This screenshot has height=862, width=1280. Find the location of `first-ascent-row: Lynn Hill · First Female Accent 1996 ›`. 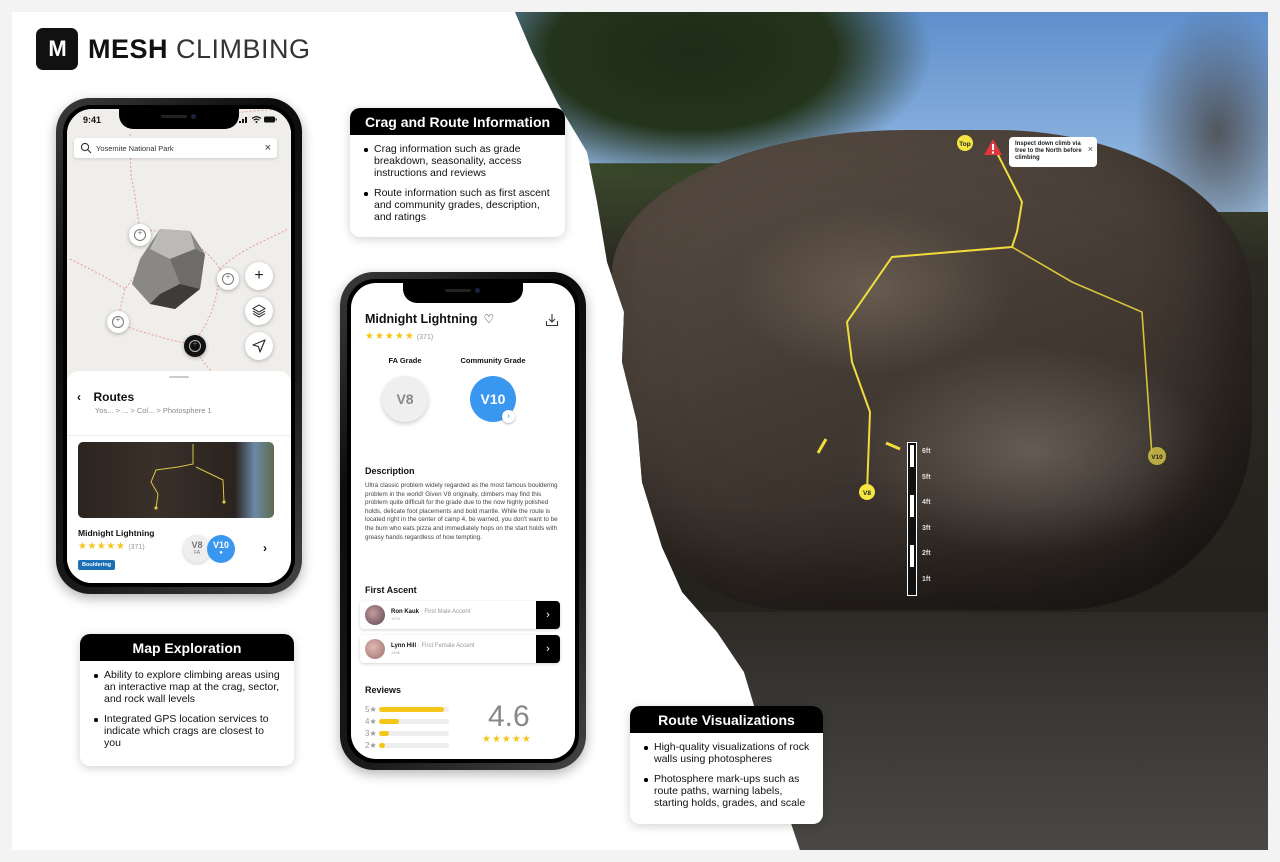

first-ascent-row: Lynn Hill · First Female Accent 1996 › is located at coordinates (460, 649).